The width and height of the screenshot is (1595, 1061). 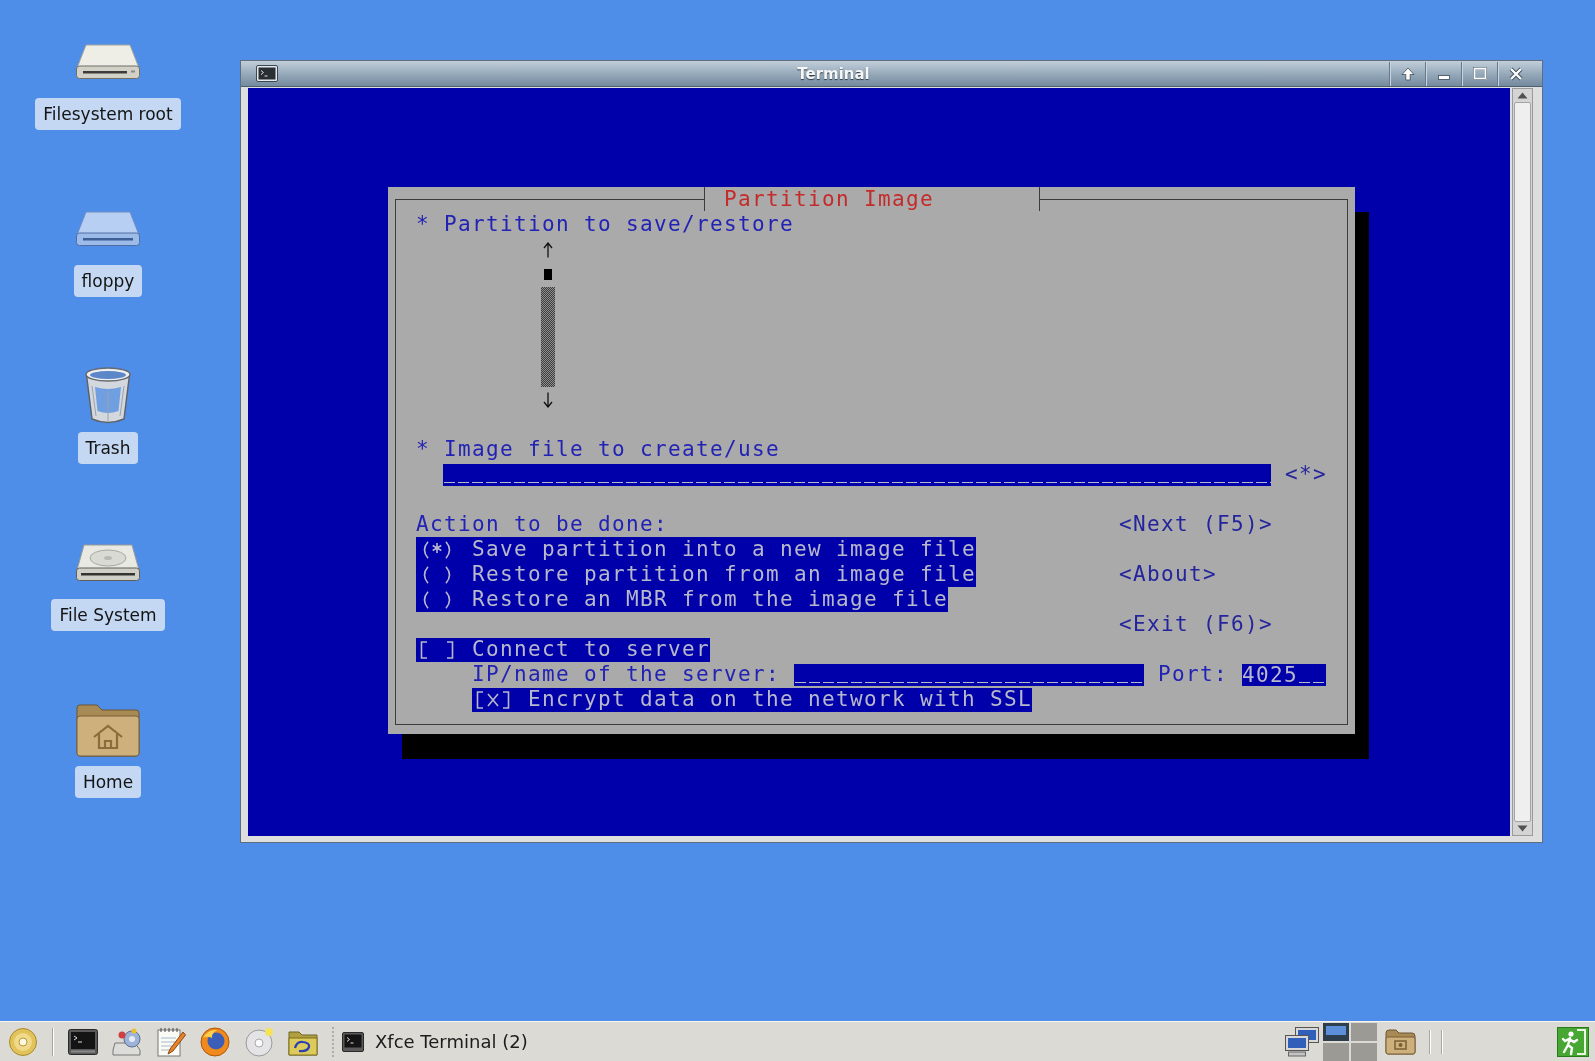 What do you see at coordinates (696, 549) in the screenshot?
I see `radio-option: Save partition into a new image file` at bounding box center [696, 549].